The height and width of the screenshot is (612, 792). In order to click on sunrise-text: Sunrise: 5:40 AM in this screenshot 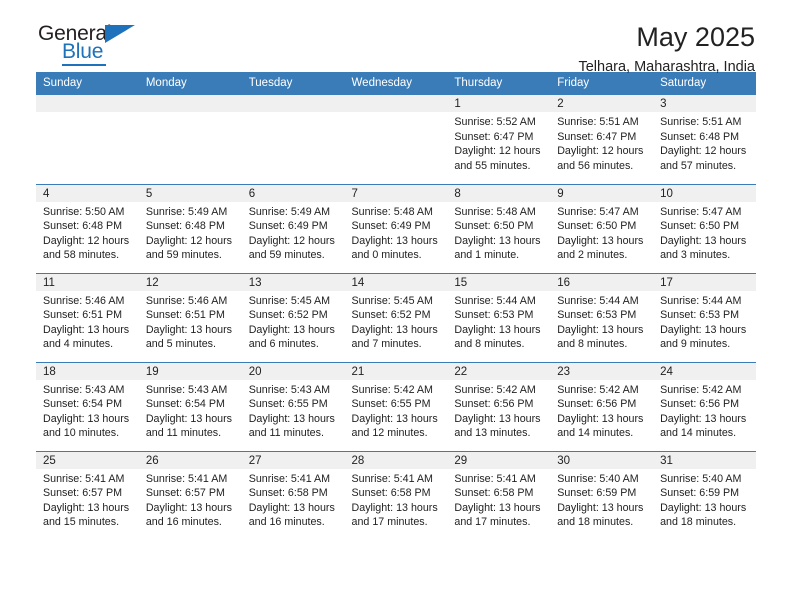, I will do `click(701, 478)`.